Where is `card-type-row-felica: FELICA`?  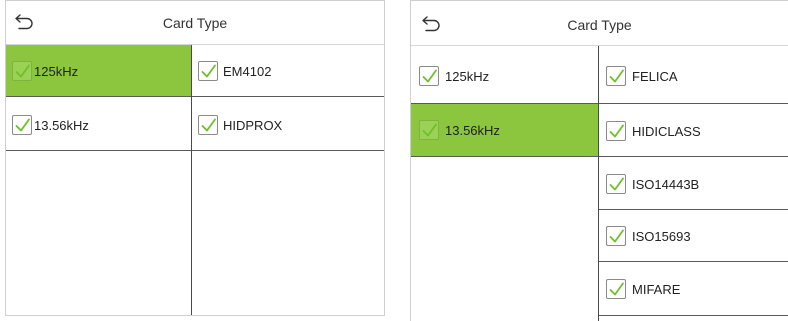 card-type-row-felica: FELICA is located at coordinates (693, 75).